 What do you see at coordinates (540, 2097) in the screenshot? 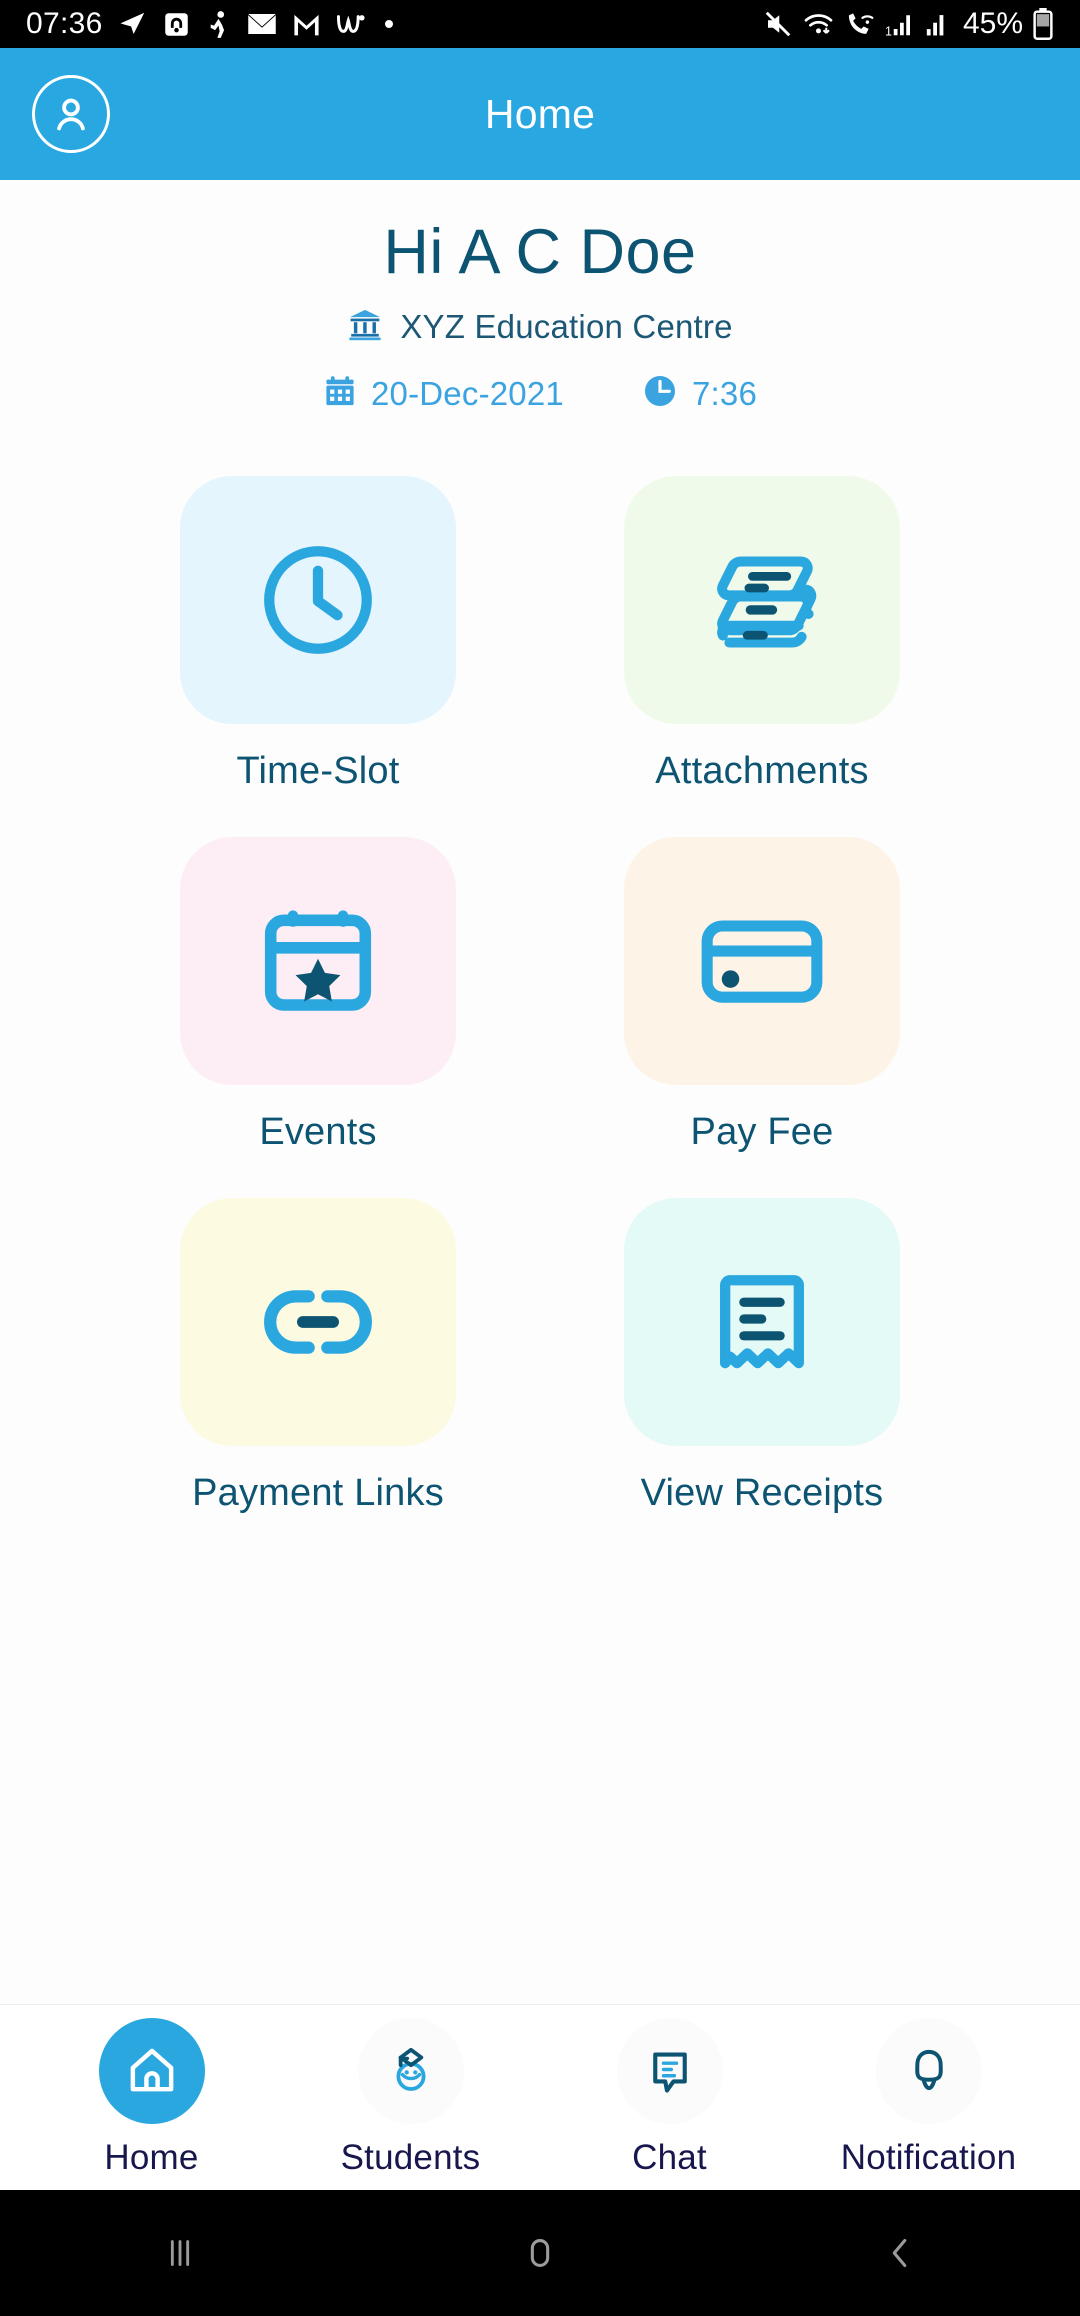
I see `bottom-navigation: Home Students Chat Notification` at bounding box center [540, 2097].